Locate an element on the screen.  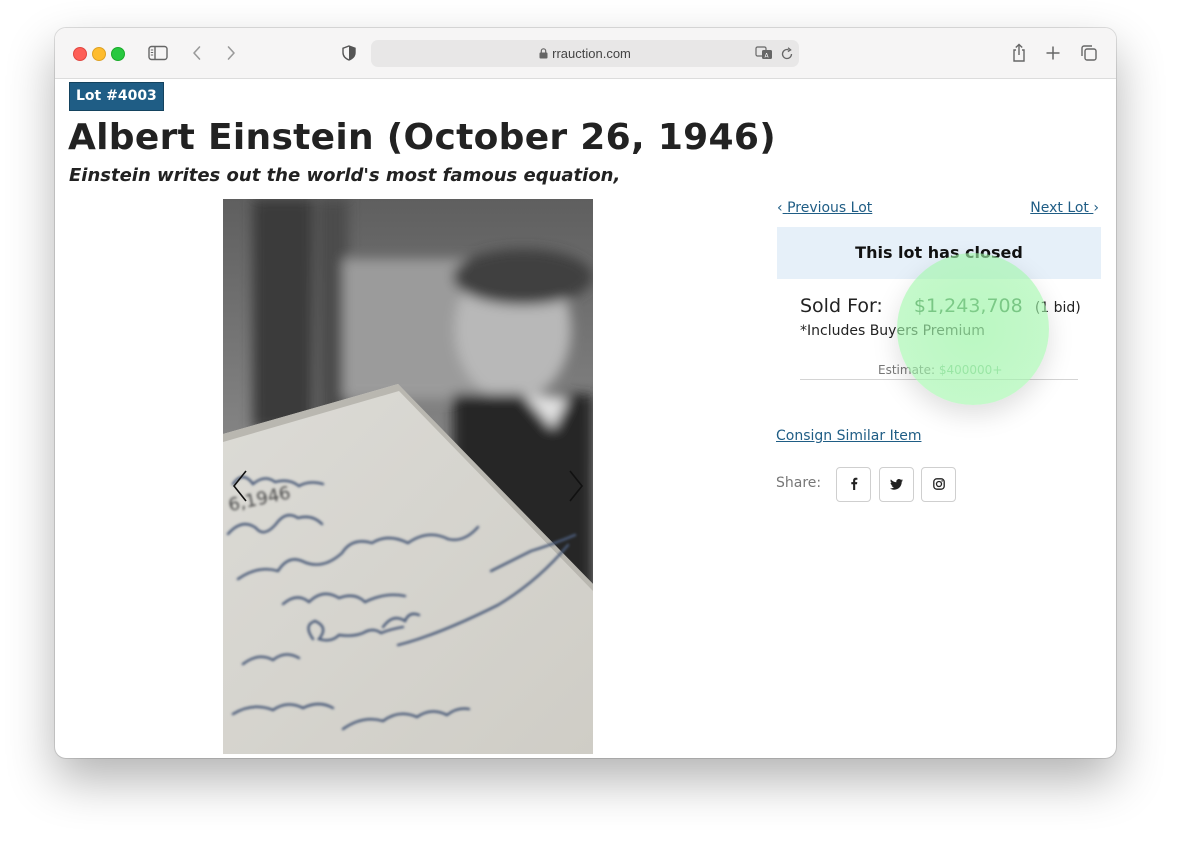
previous-image-arrow is located at coordinates (240, 486).